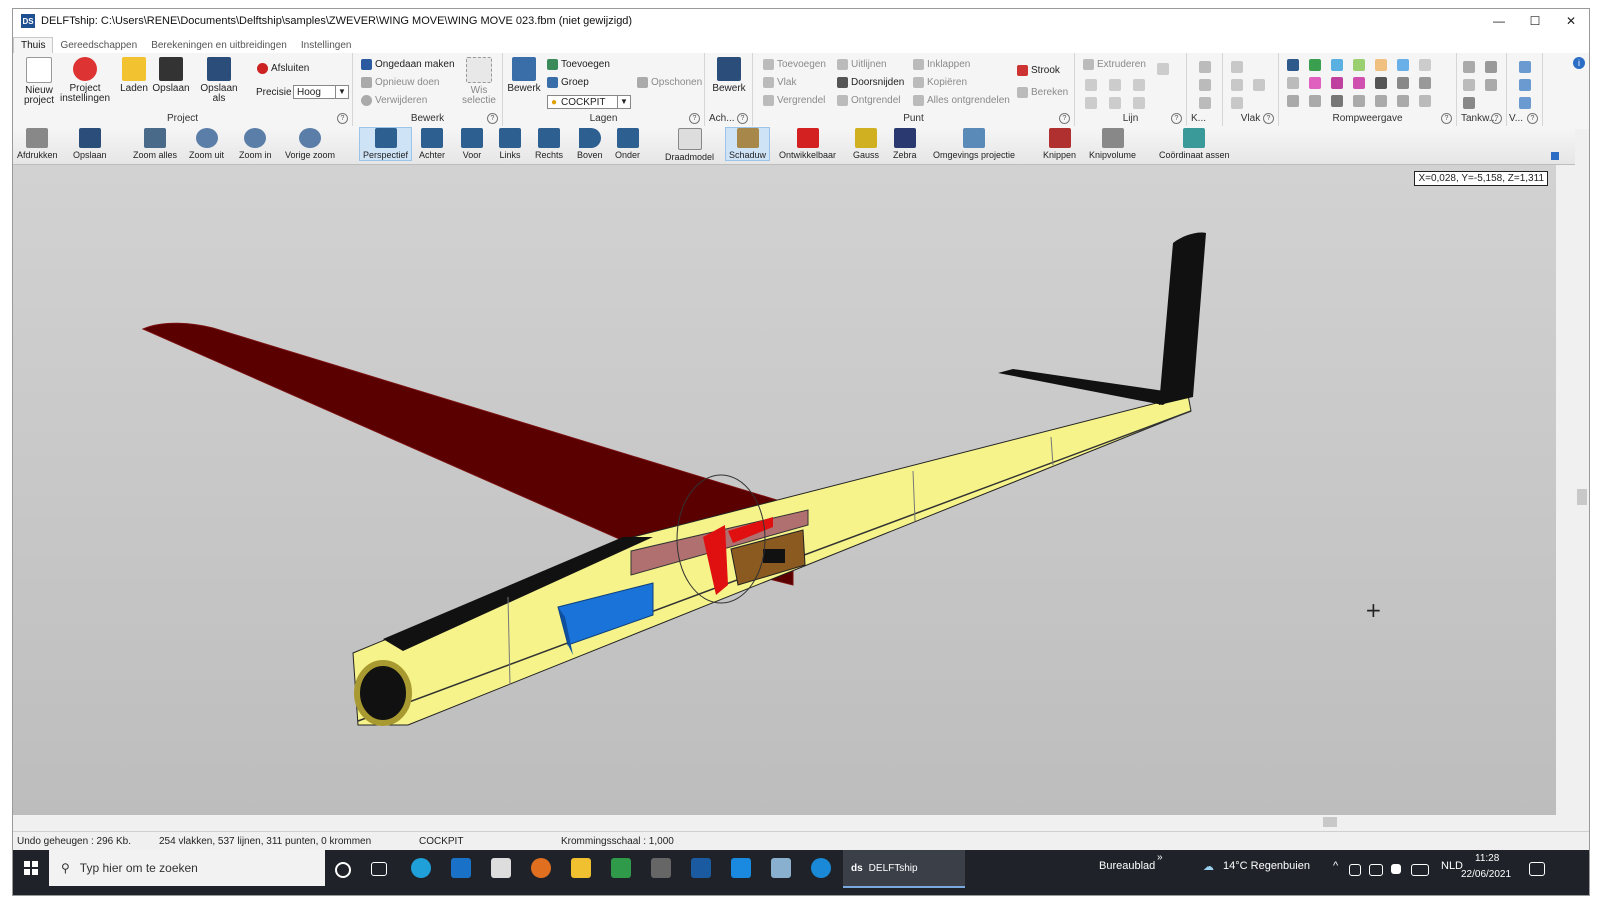 This screenshot has height=906, width=1600. I want to click on language-indicator: NLD, so click(1452, 866).